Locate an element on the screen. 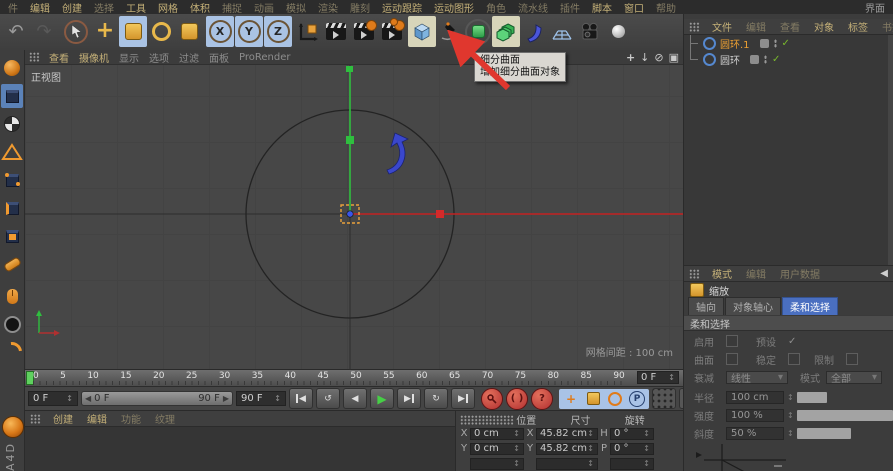 The height and width of the screenshot is (471, 893). snap-toggle-button is located at coordinates (12, 324).